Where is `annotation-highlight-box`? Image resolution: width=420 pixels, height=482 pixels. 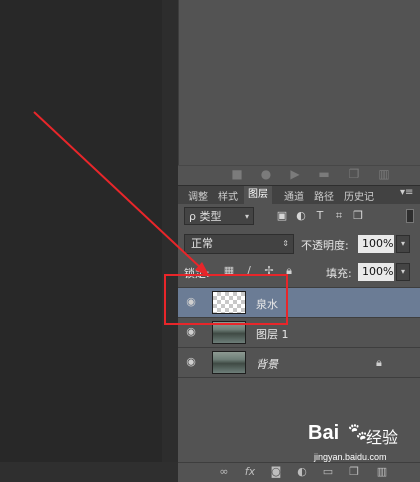 annotation-highlight-box is located at coordinates (226, 299).